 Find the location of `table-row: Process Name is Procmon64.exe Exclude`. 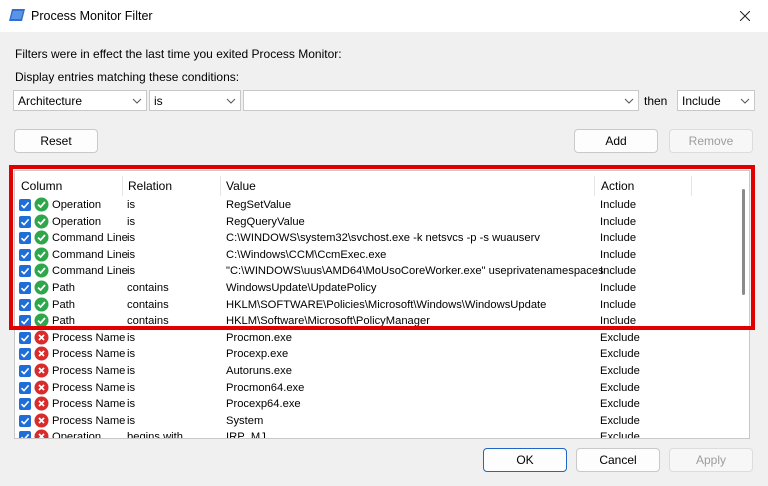

table-row: Process Name is Procmon64.exe Exclude is located at coordinates (375, 388).